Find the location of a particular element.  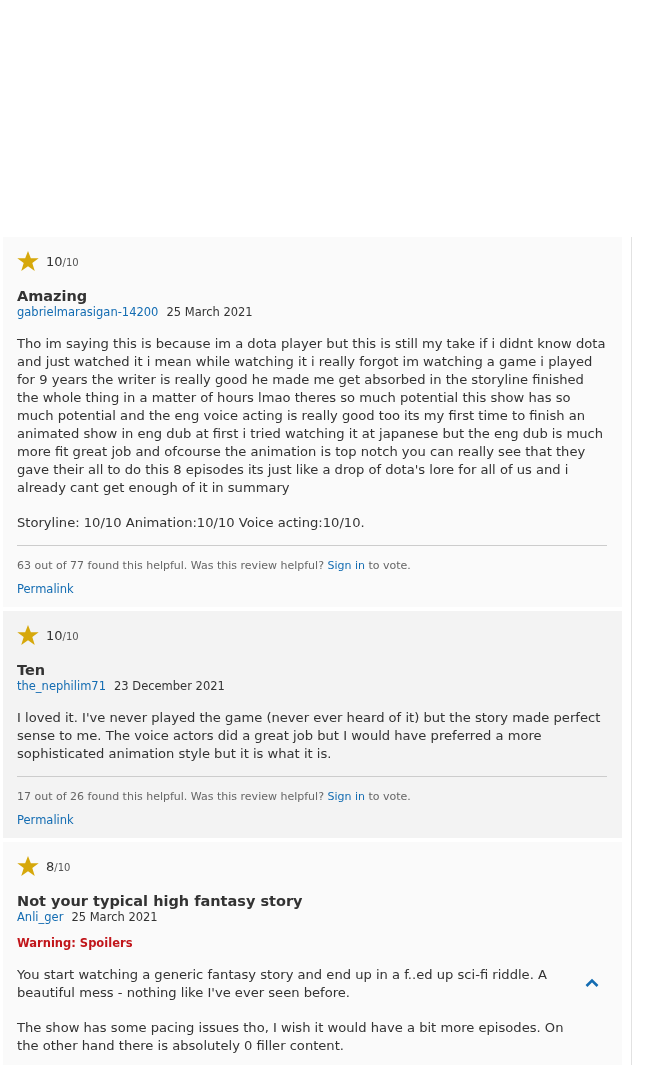

review-text: Storyline: 10/10 Animation:10/10 Voice acting:10/10. is located at coordinates (191, 523).